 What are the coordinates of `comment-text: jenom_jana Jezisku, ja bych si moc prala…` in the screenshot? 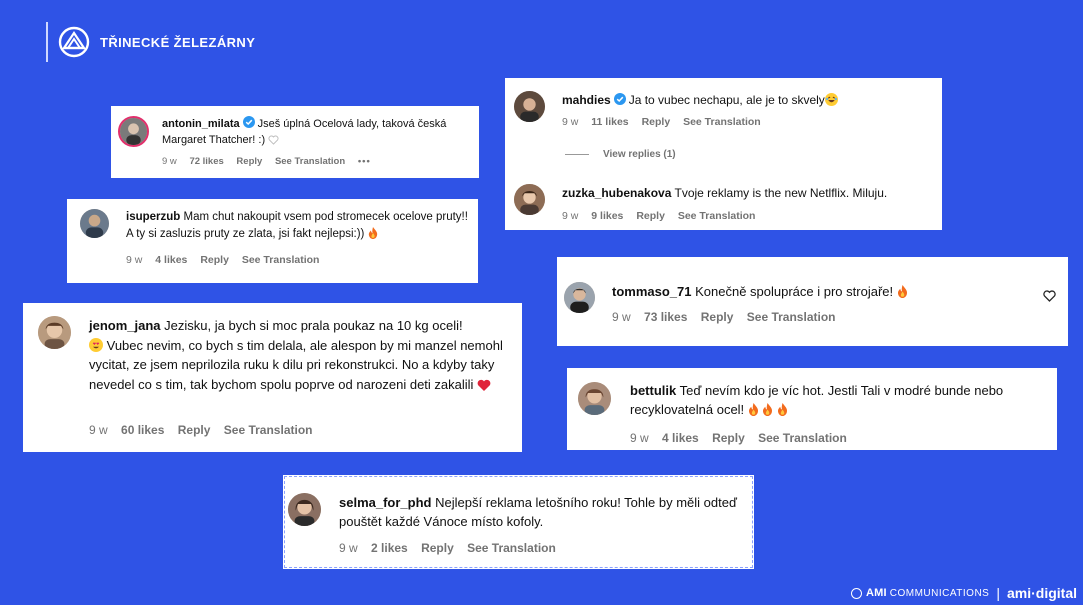 It's located at (304, 355).